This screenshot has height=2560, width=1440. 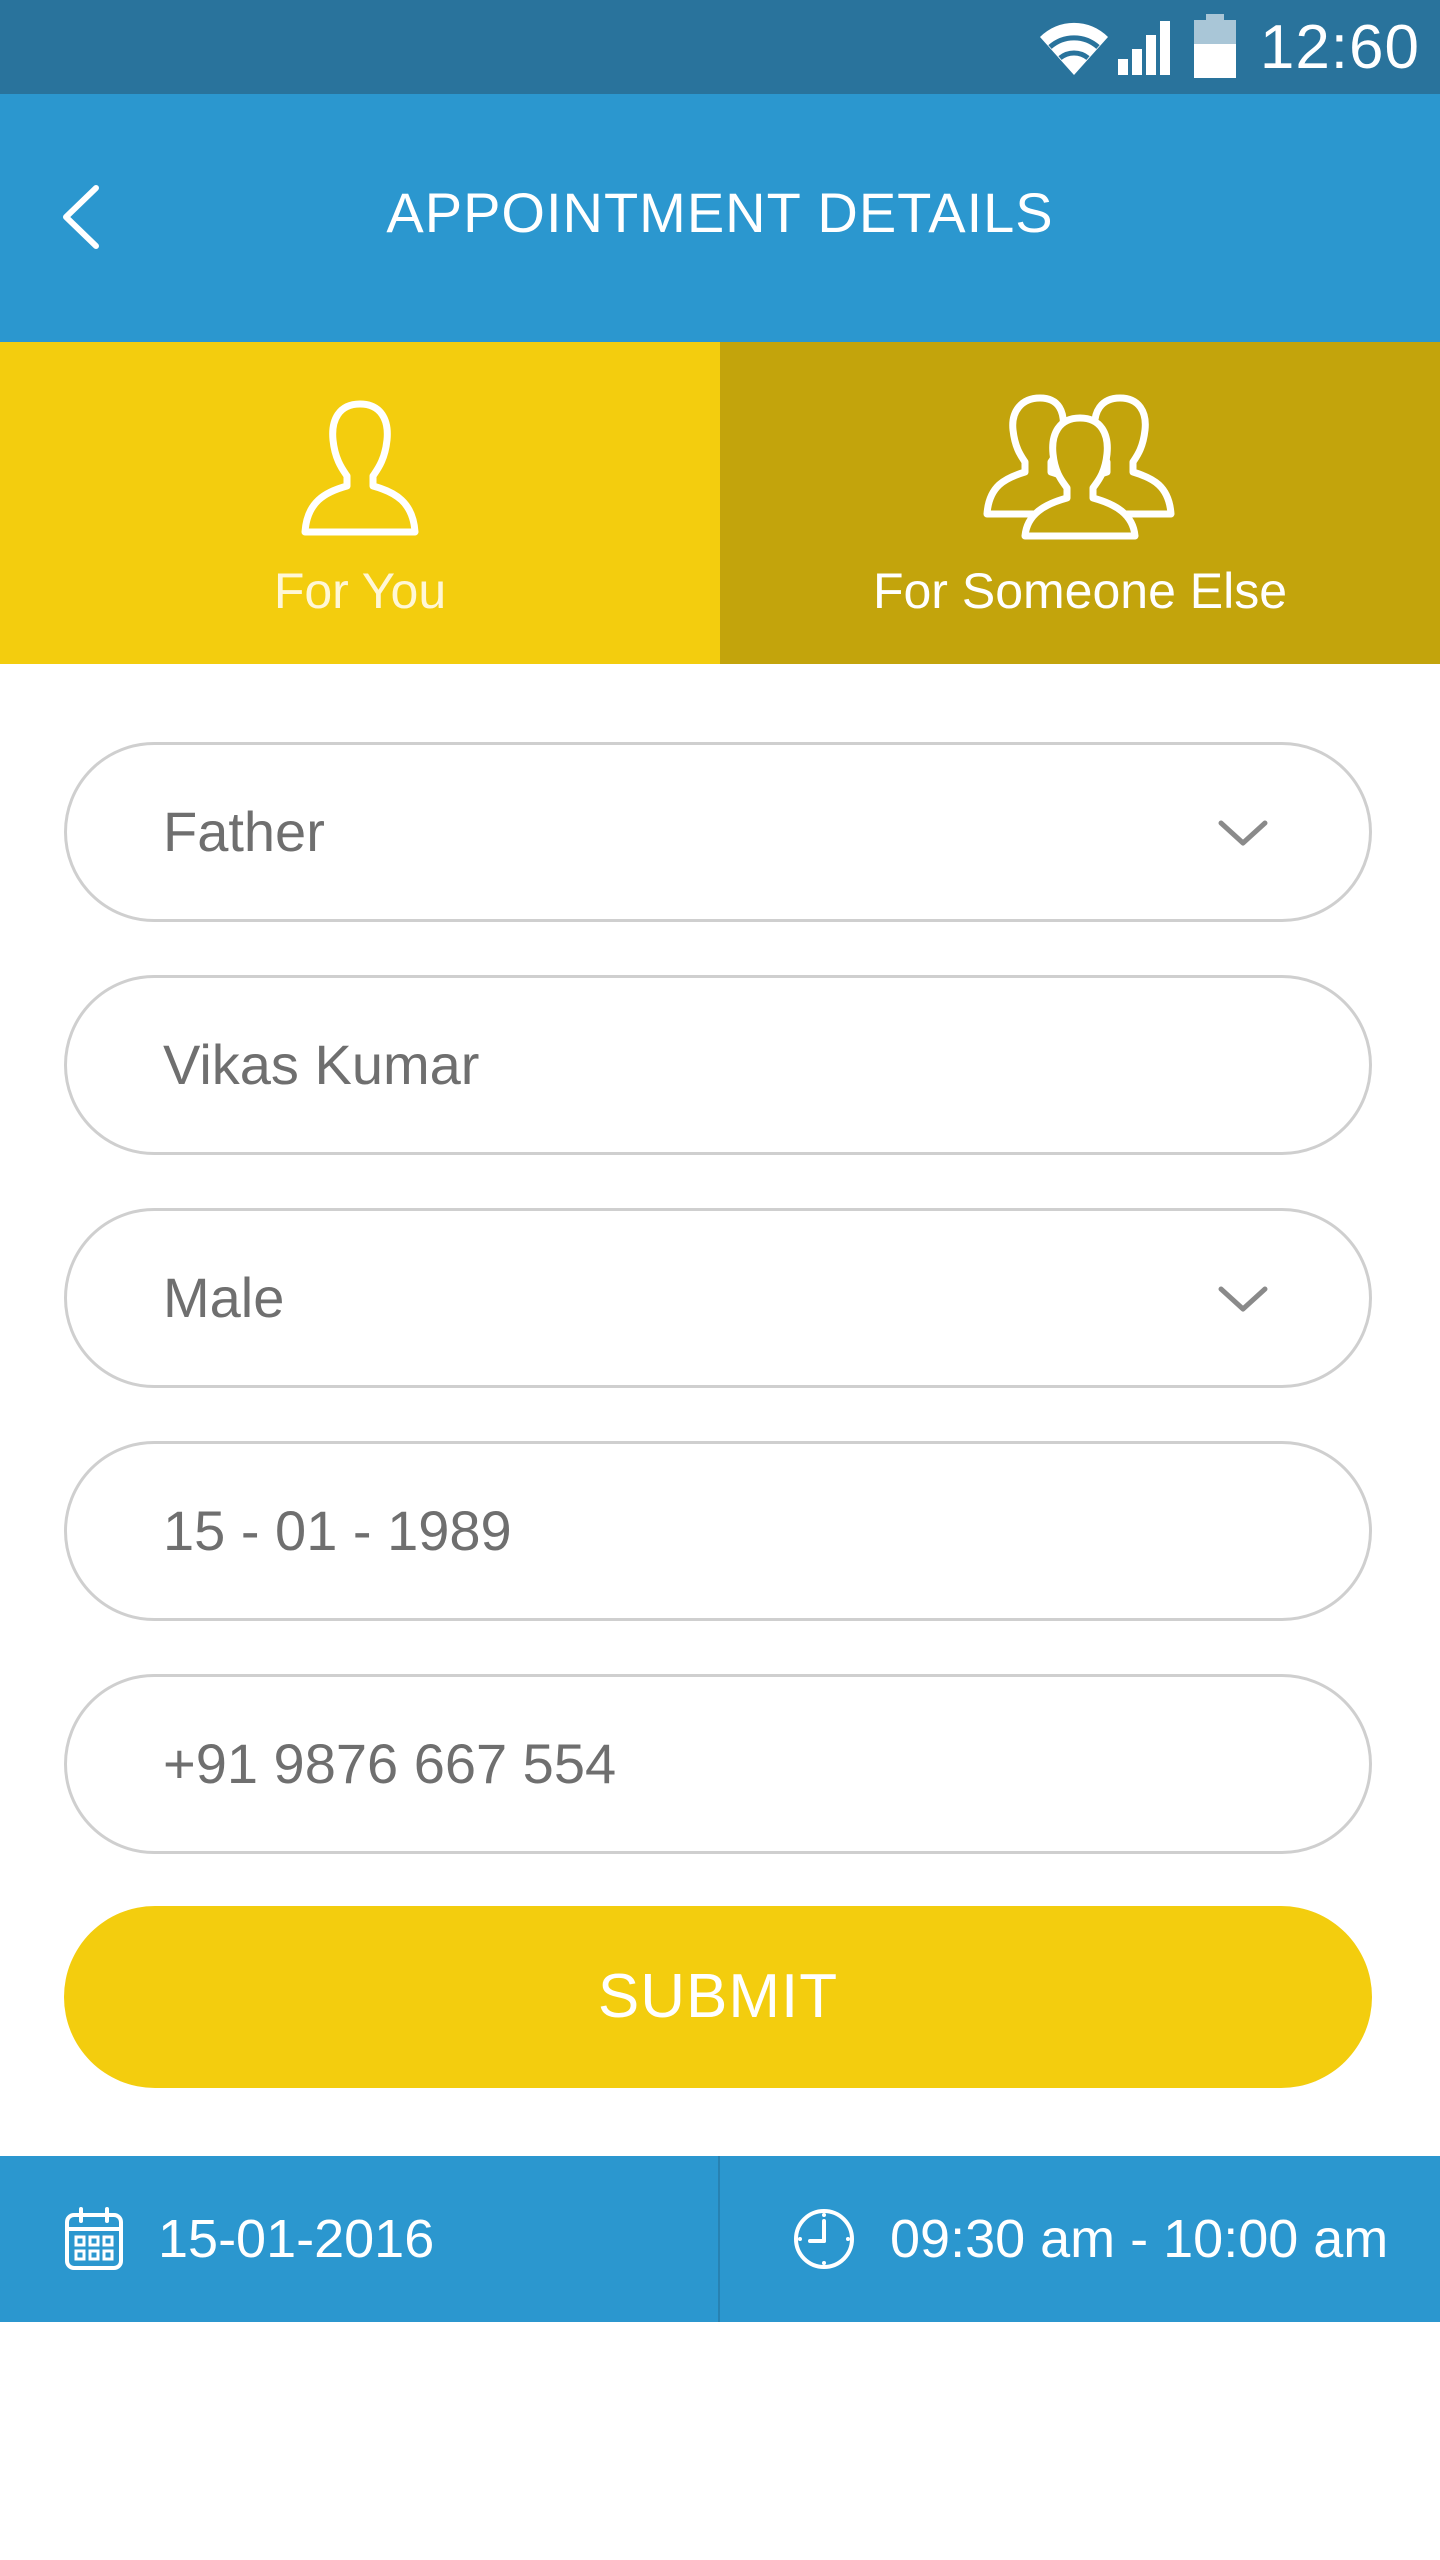 I want to click on signal-icon, so click(x=1143, y=48).